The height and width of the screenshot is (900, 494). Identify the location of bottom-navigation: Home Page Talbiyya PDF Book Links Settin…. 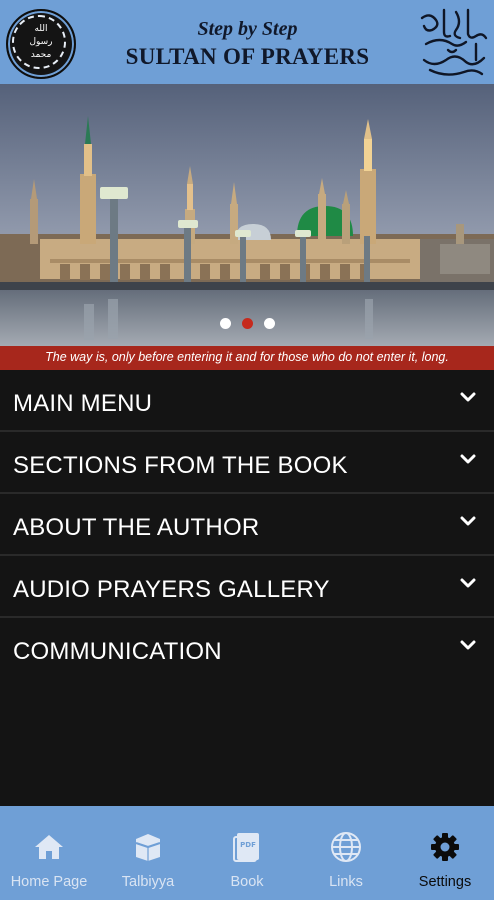
(247, 853).